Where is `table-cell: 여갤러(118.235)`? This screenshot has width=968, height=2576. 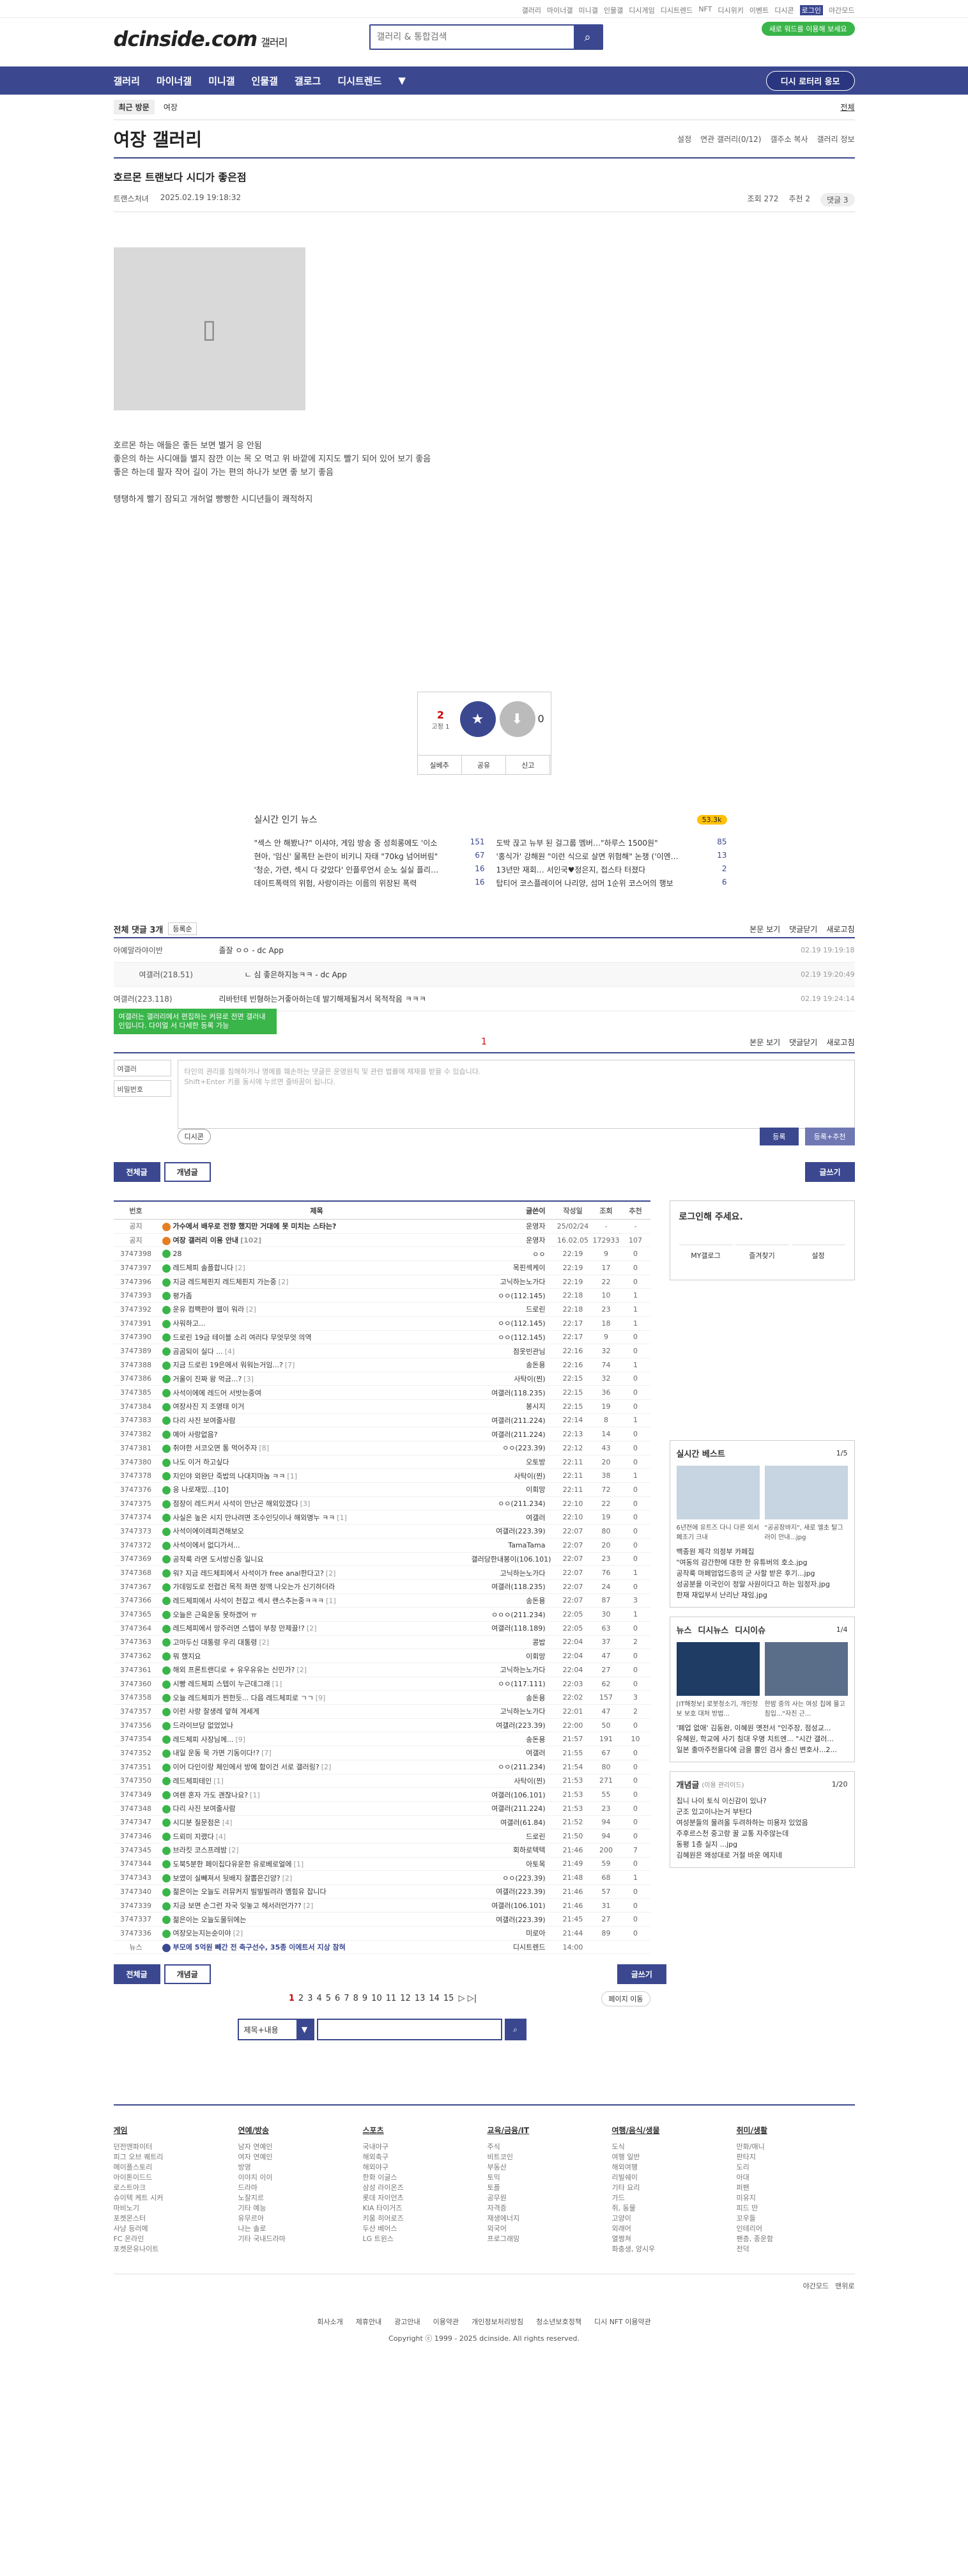 table-cell: 여갤러(118.235) is located at coordinates (513, 1393).